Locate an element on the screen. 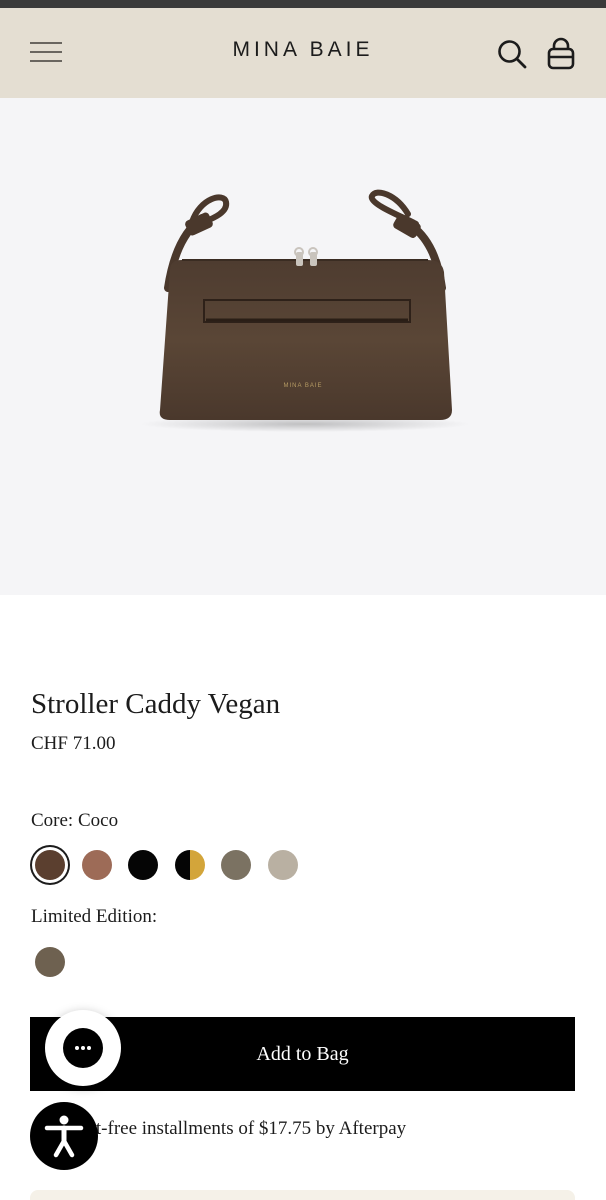  chat-bubble-icon is located at coordinates (83, 1048).